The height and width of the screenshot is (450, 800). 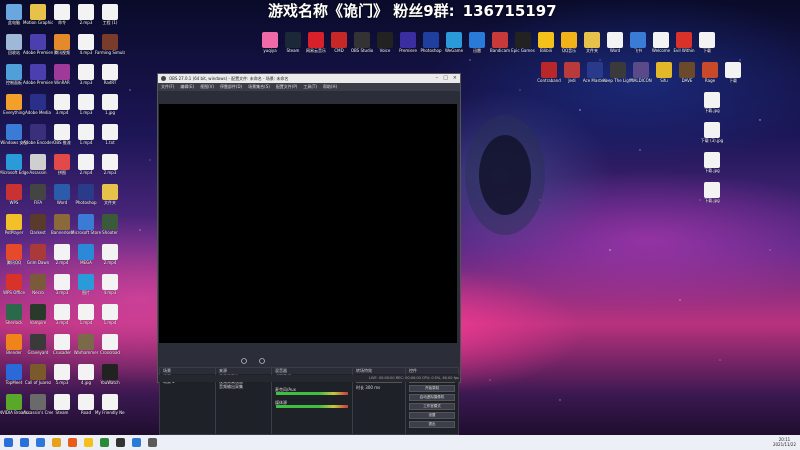 I want to click on minimize-icon: –, so click(x=437, y=78).